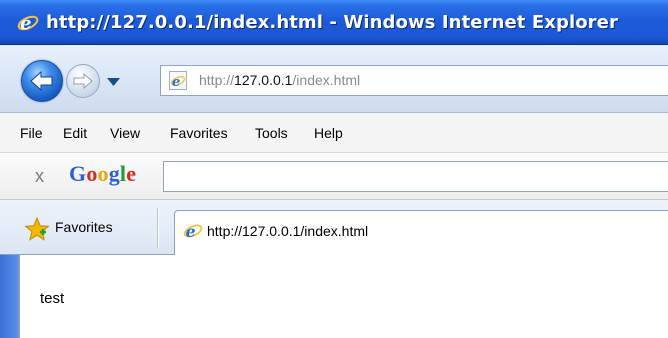  I want to click on menu-help: Help, so click(328, 133).